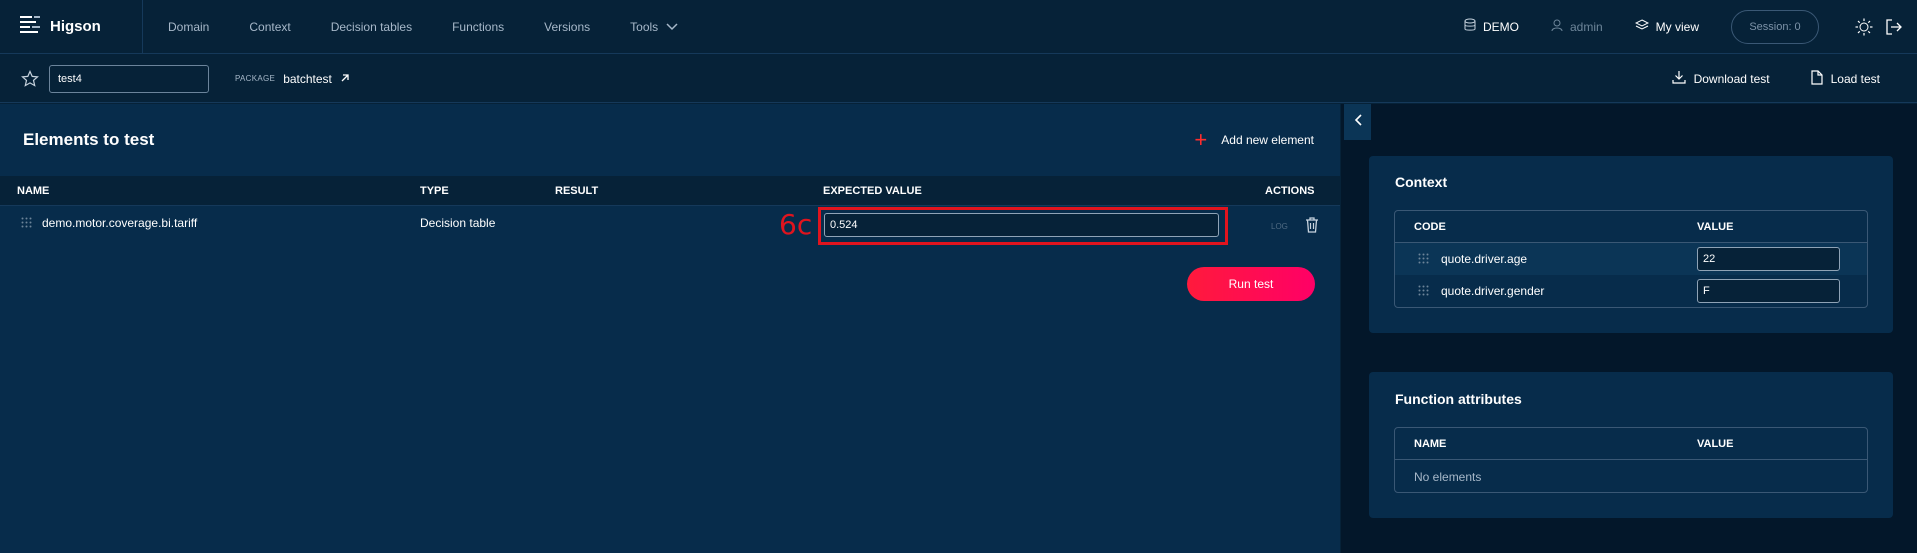 The width and height of the screenshot is (1917, 553). I want to click on package-value: batchtest, so click(307, 78).